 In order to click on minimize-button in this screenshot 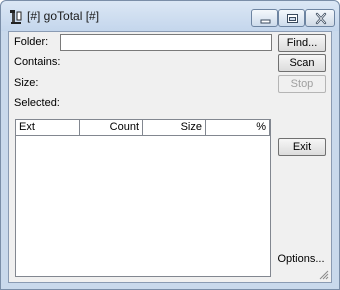, I will do `click(264, 18)`.